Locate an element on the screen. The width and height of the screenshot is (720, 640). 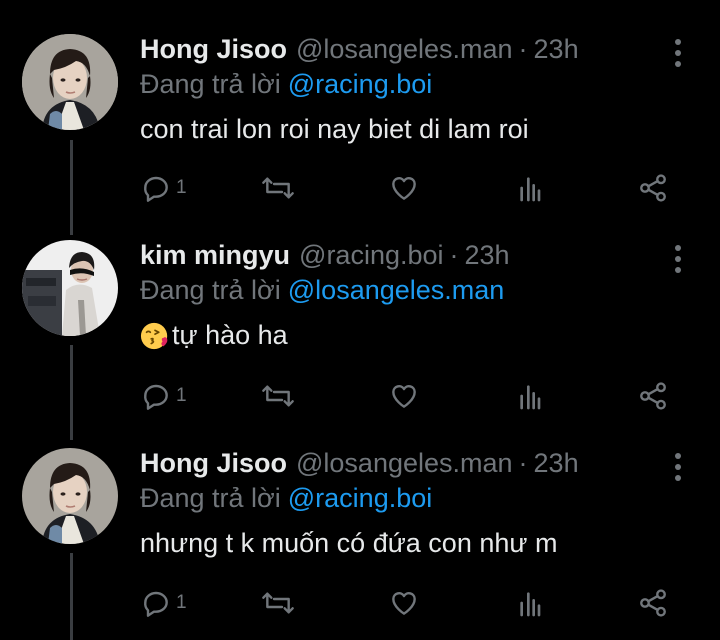
replying-to: Đang trả lời @losangeles.man is located at coordinates (322, 290).